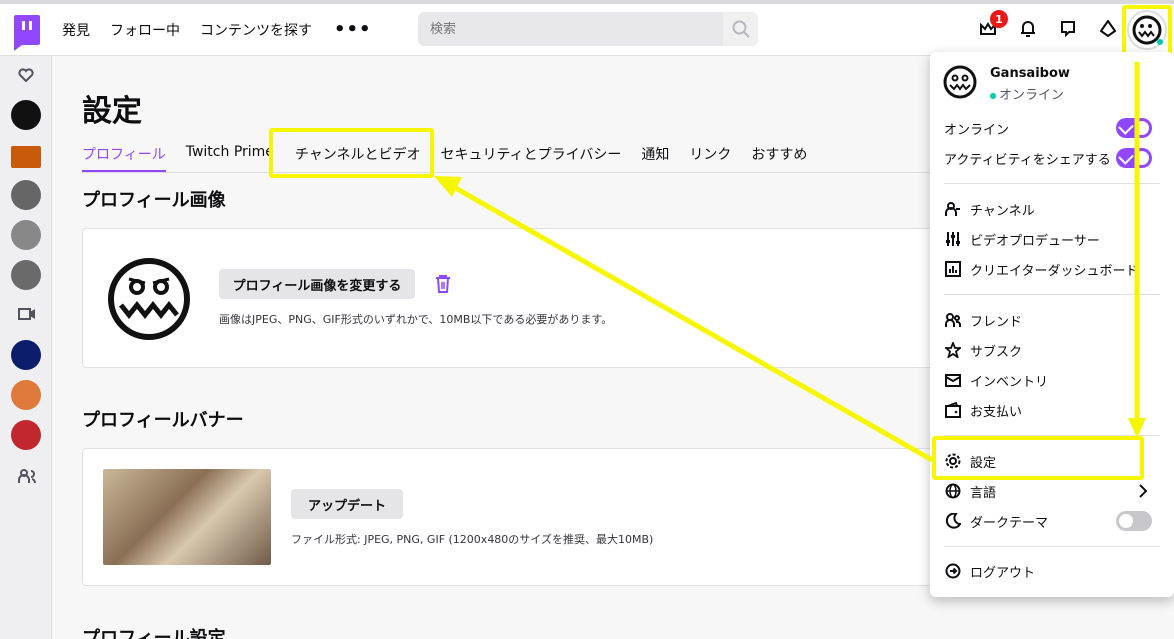  Describe the element at coordinates (187, 517) in the screenshot. I see `banner-image` at that location.